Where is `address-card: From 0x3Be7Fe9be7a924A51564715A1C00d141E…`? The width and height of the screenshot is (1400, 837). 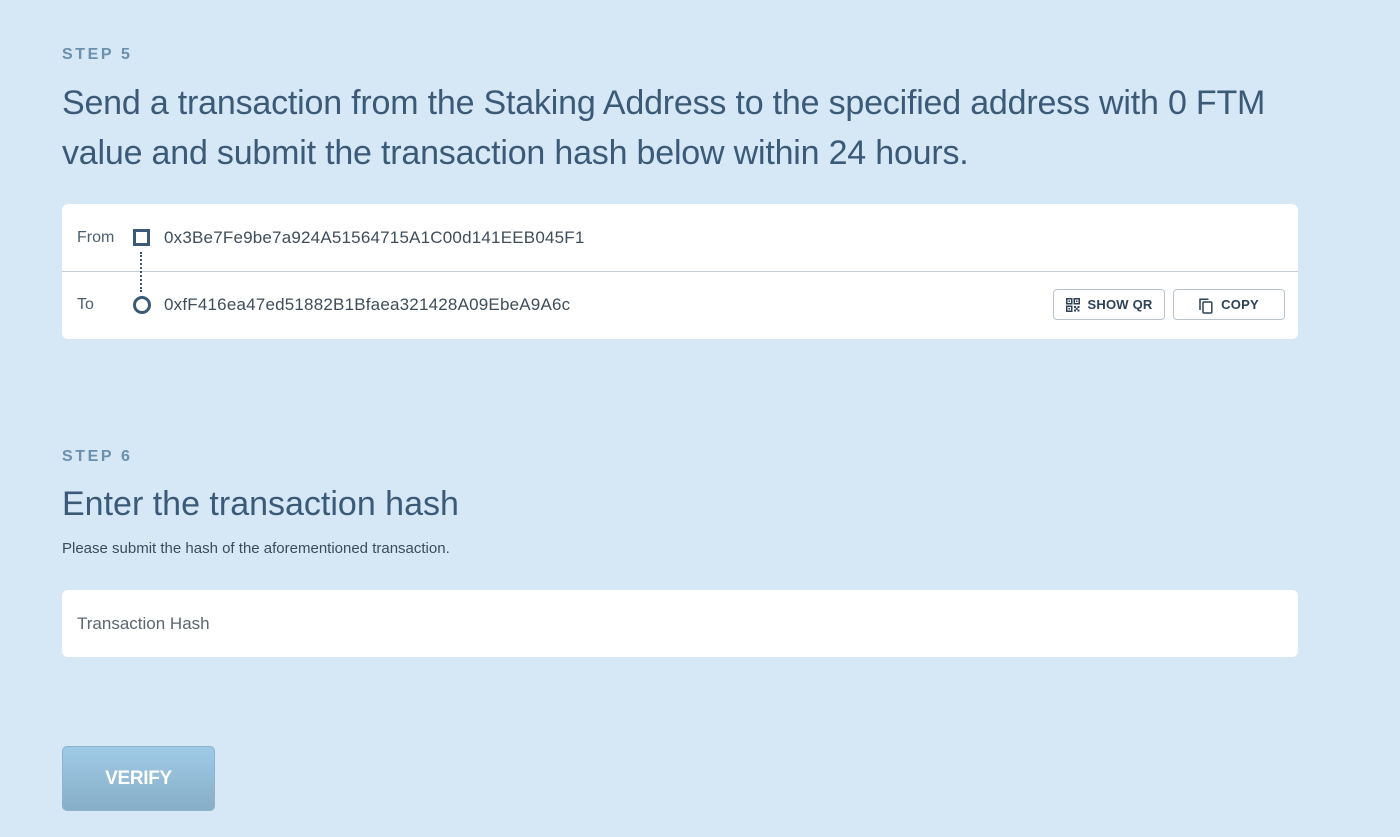
address-card: From 0x3Be7Fe9be7a924A51564715A1C00d141E… is located at coordinates (680, 271).